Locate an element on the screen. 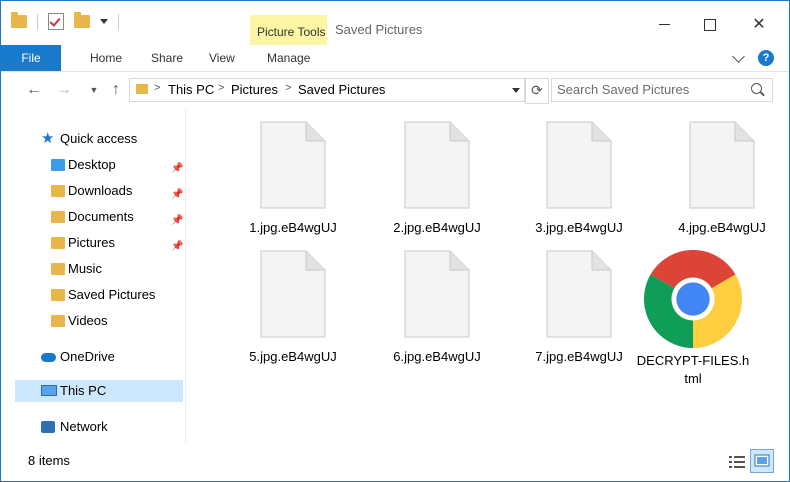 Image resolution: width=790 pixels, height=482 pixels. sidebar-item-music: Music is located at coordinates (93, 269).